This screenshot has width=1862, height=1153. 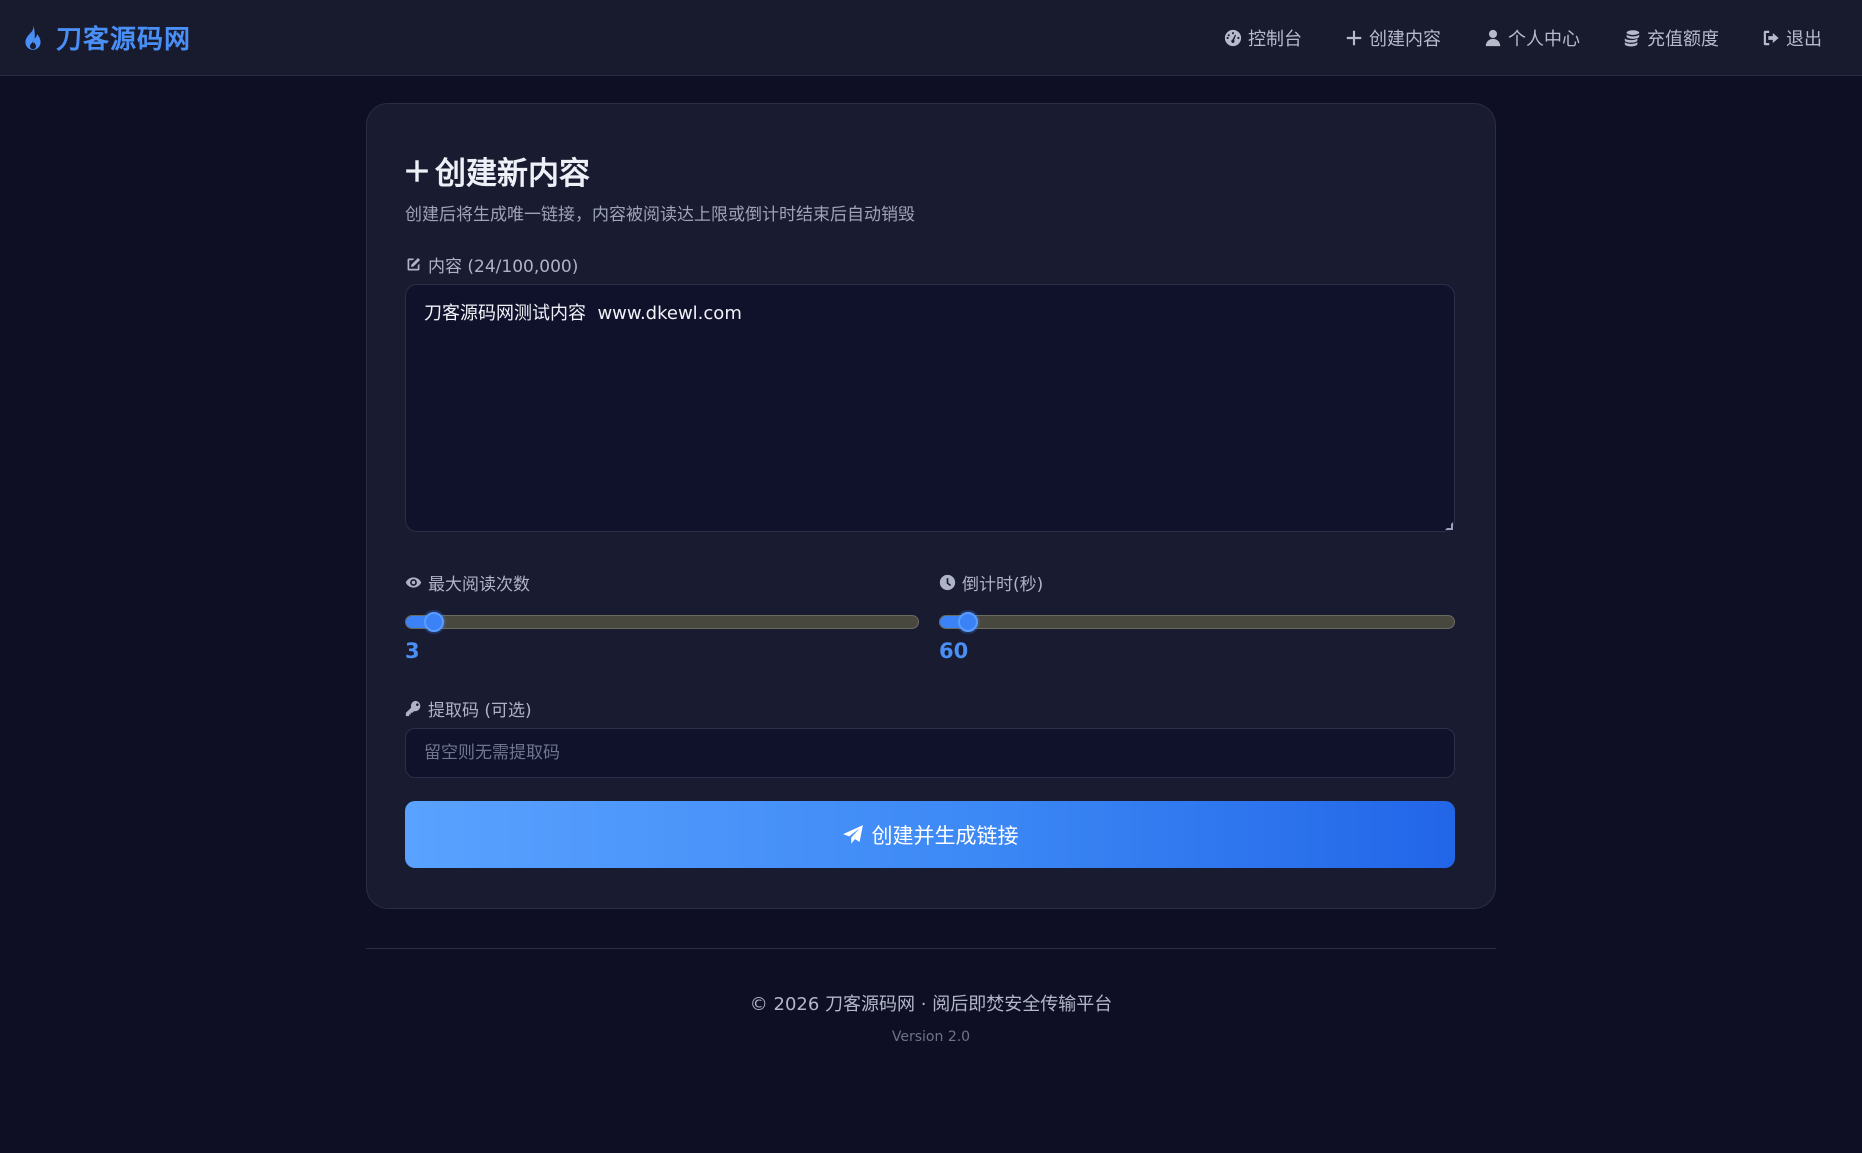 What do you see at coordinates (1683, 39) in the screenshot?
I see `nav-label-recharge: 充值额度` at bounding box center [1683, 39].